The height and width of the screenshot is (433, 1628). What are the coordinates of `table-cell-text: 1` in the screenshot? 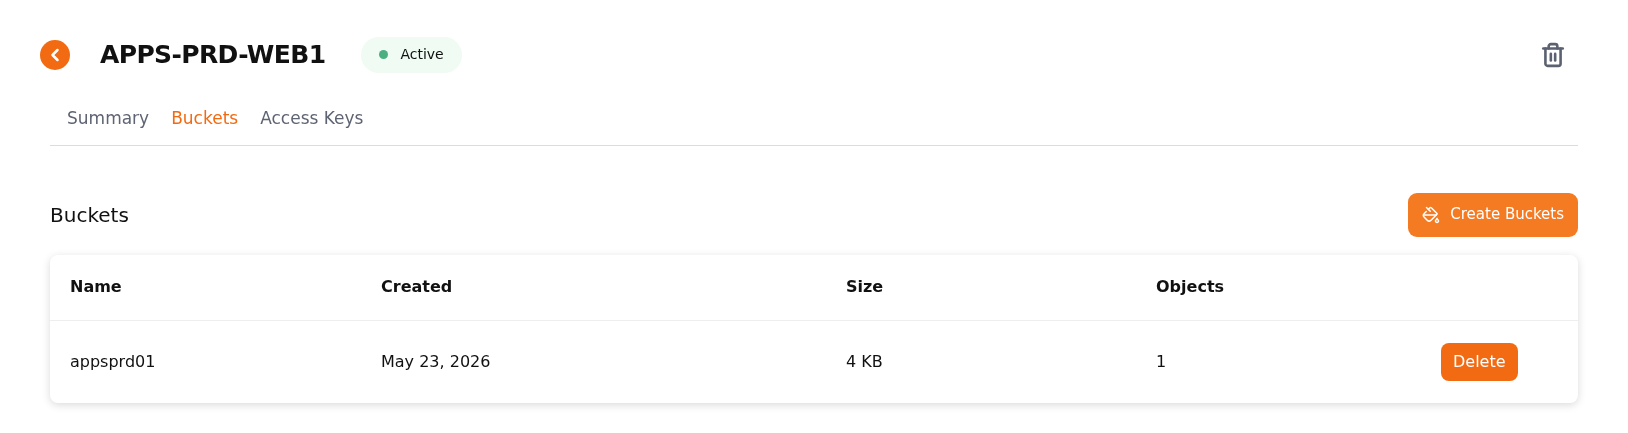 It's located at (1162, 361).